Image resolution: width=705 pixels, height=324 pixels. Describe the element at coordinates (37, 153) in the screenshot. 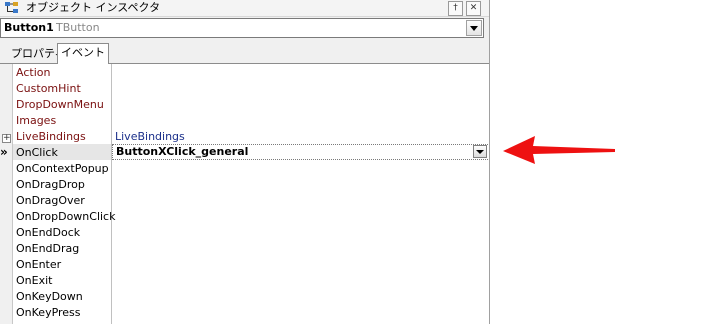

I see `event-name-onclick: OnClick` at that location.